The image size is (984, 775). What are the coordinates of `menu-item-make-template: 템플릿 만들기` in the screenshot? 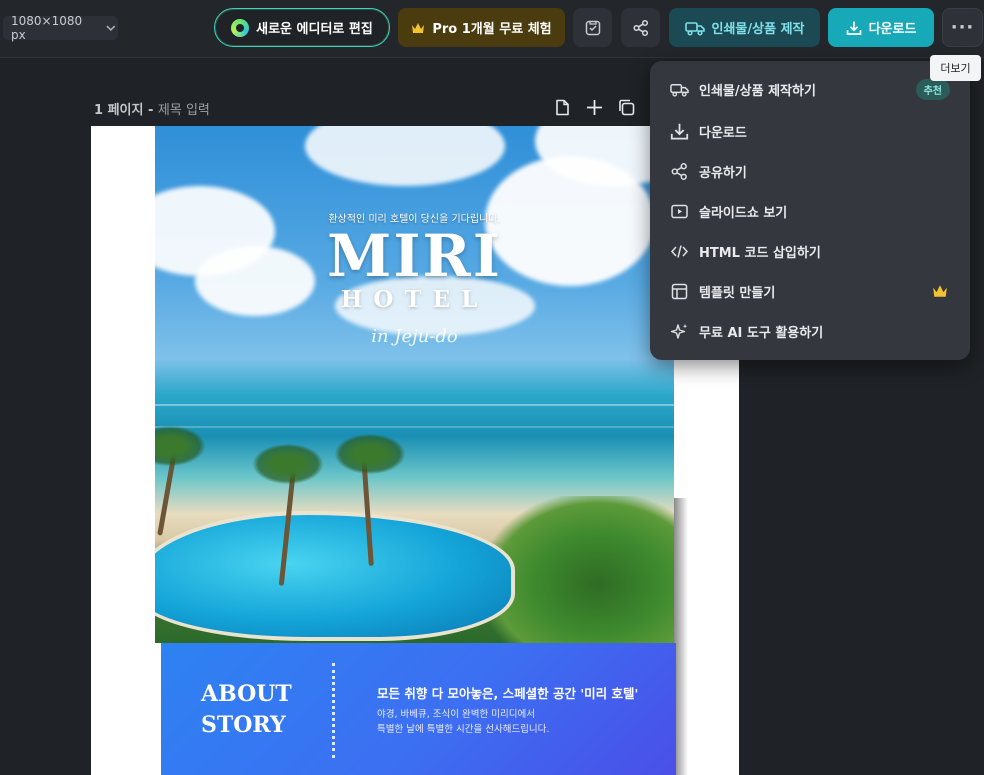 It's located at (810, 291).